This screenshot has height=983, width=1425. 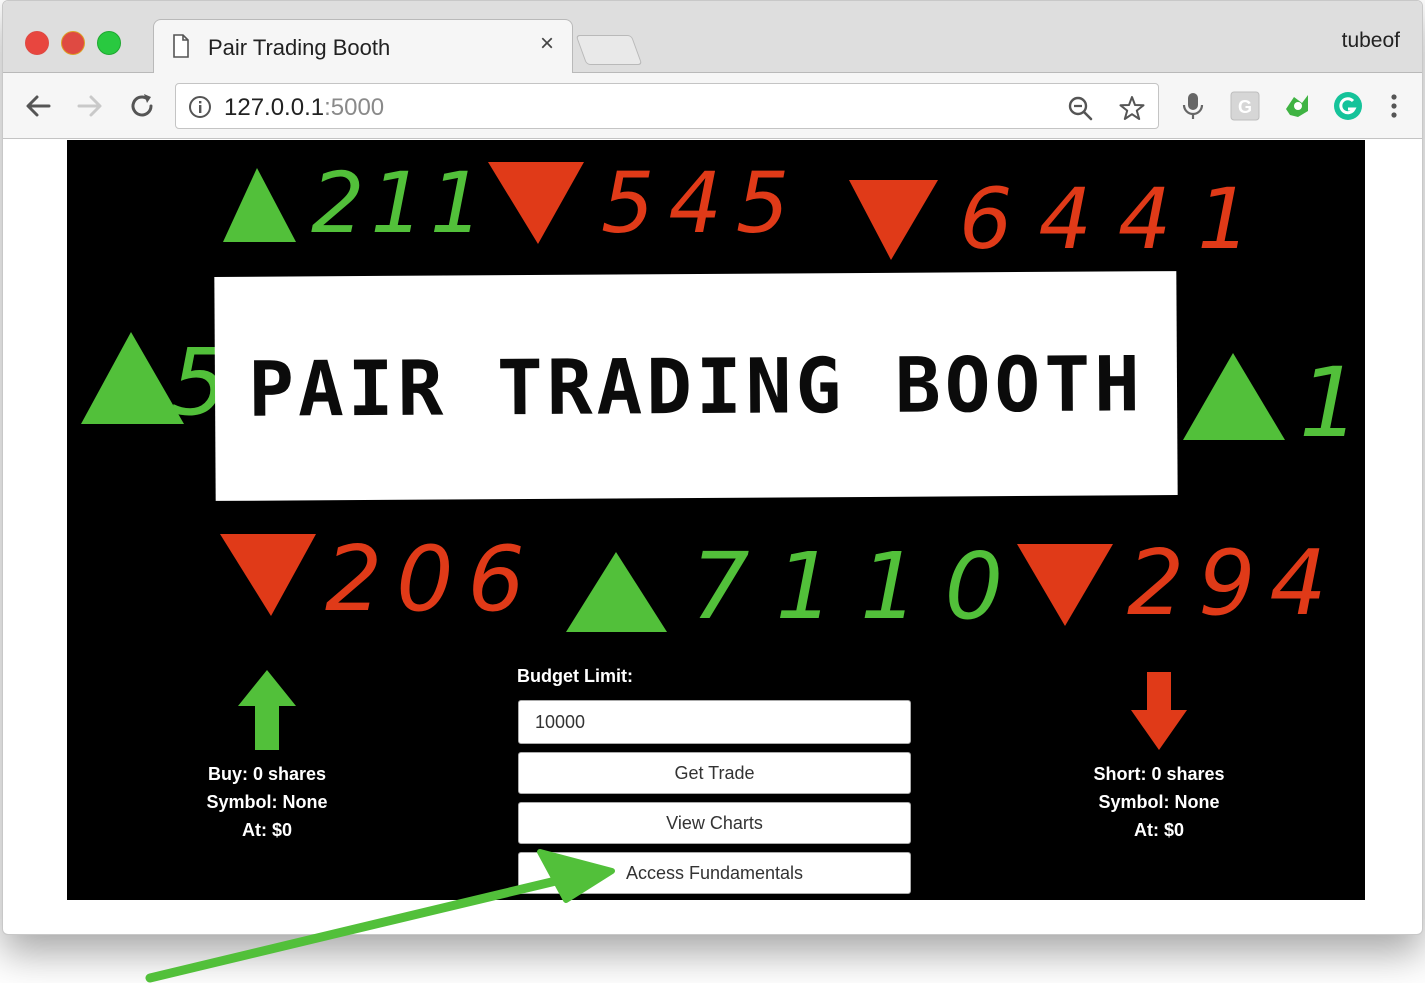 What do you see at coordinates (1188, 774) in the screenshot?
I see `short-shares-value: 0 shares` at bounding box center [1188, 774].